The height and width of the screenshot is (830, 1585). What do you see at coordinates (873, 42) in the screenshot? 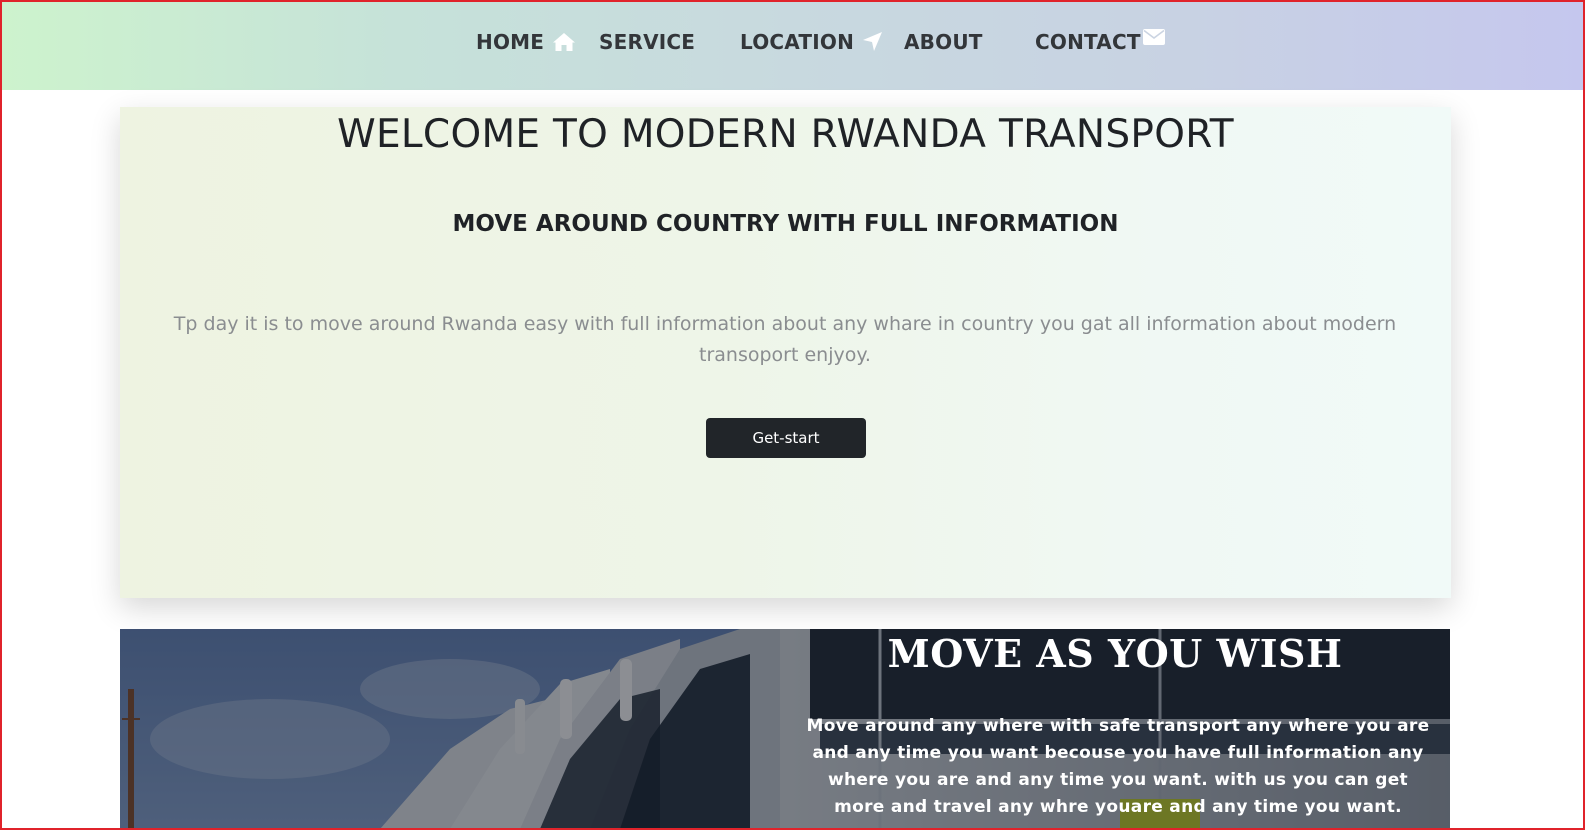
I see `location-arrow-icon` at bounding box center [873, 42].